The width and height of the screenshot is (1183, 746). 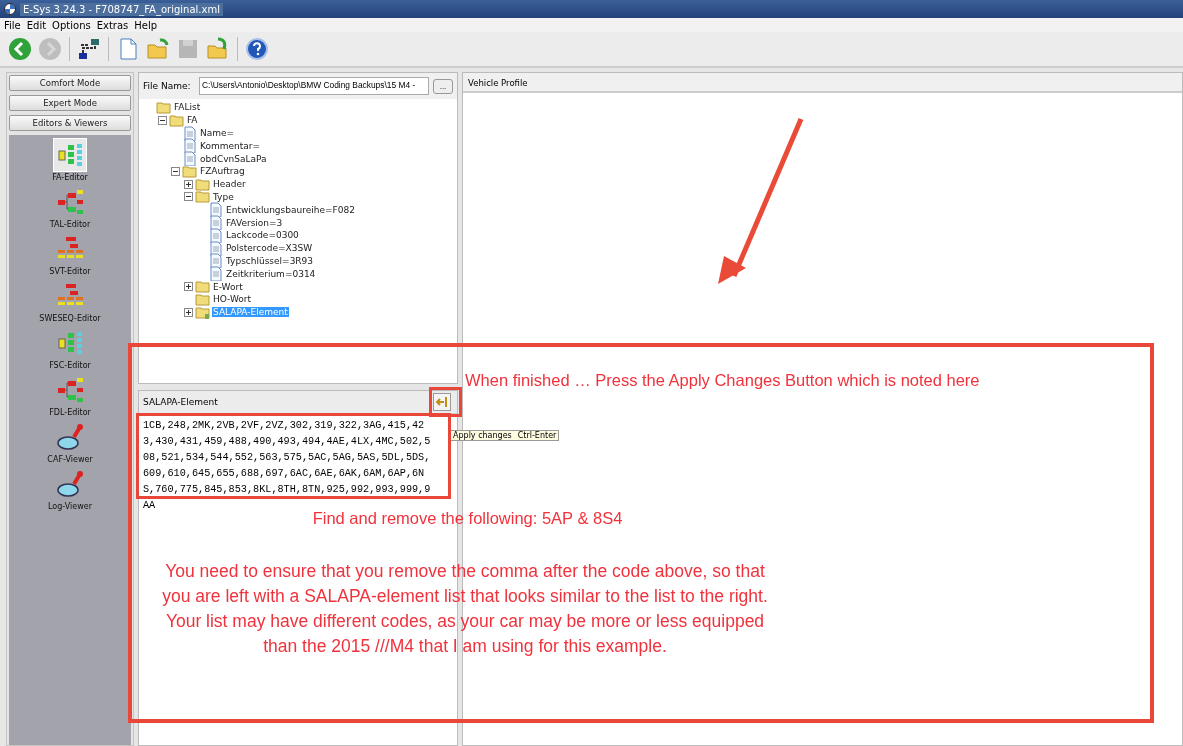 I want to click on tree-item: Header, so click(x=229, y=184).